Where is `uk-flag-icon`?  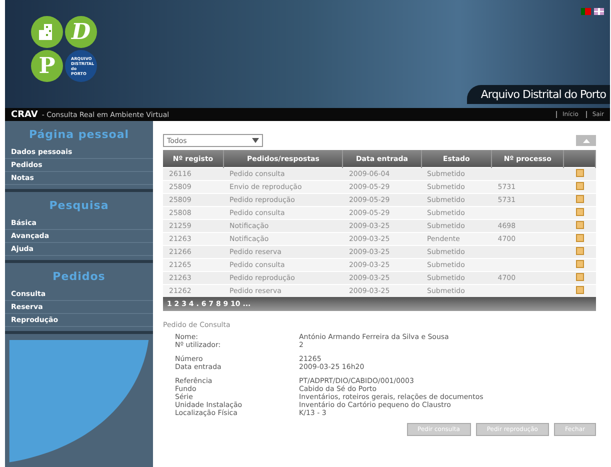
uk-flag-icon is located at coordinates (599, 11).